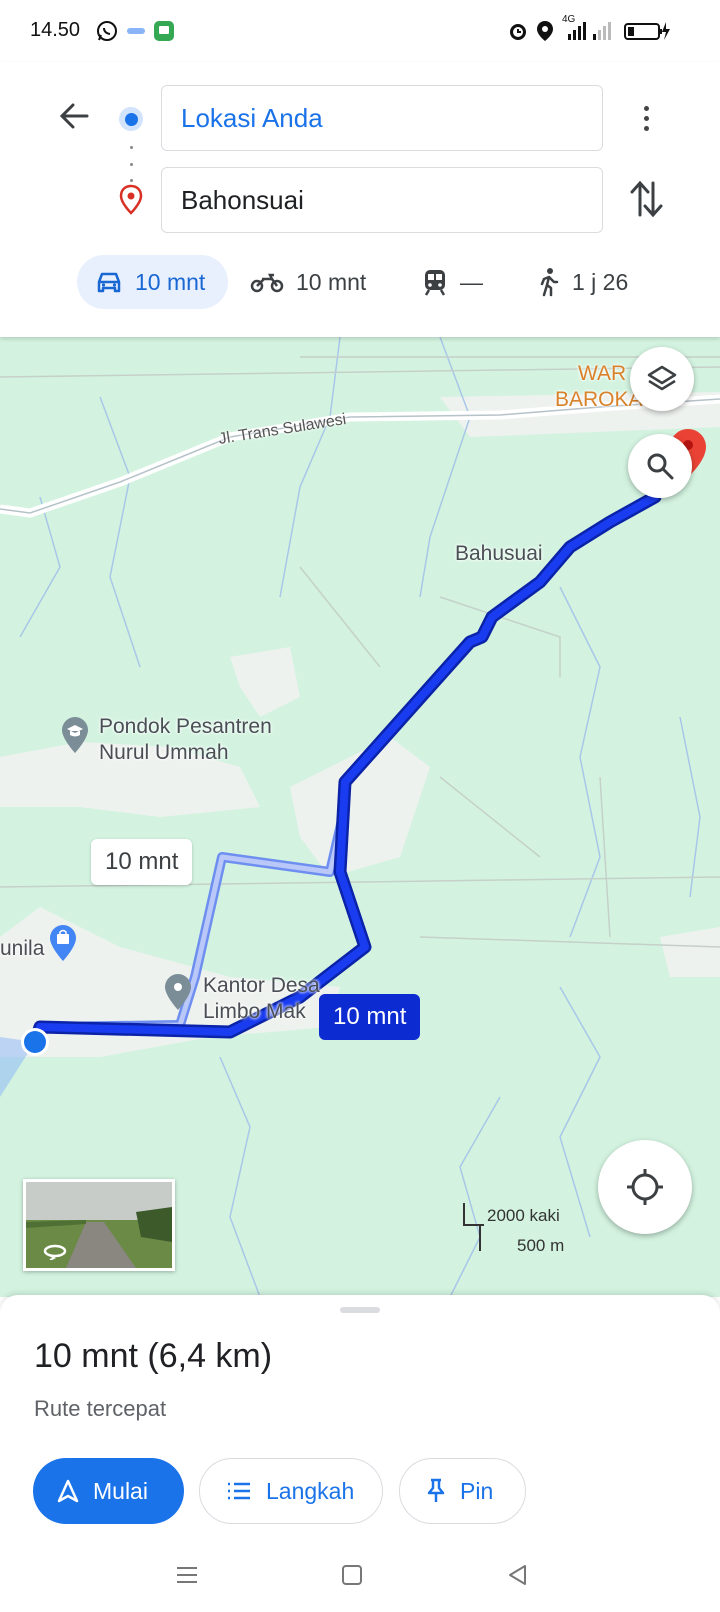  What do you see at coordinates (267, 283) in the screenshot?
I see `motorcycle-icon` at bounding box center [267, 283].